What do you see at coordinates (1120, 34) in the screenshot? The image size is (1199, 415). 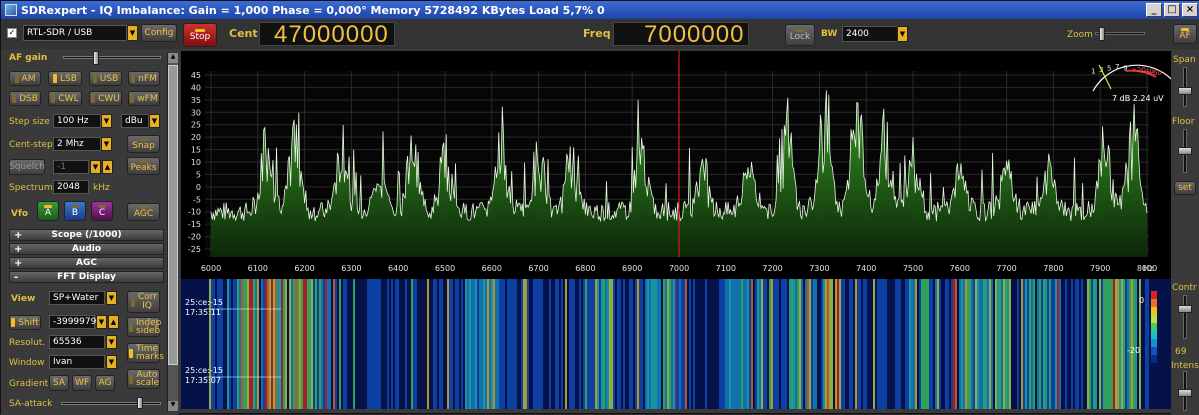 I see `zoom-slider` at bounding box center [1120, 34].